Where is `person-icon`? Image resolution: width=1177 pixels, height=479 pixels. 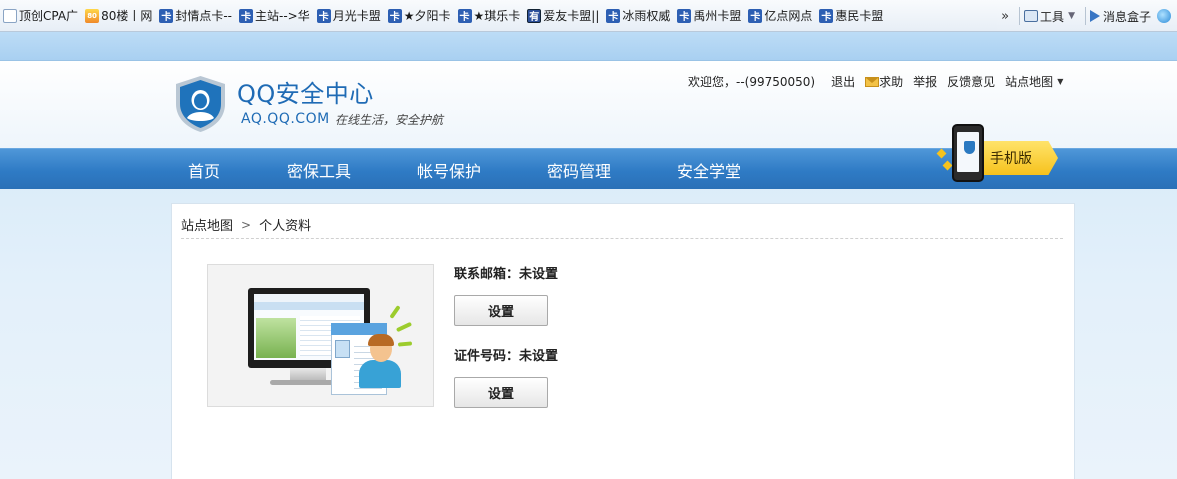 person-icon is located at coordinates (380, 374).